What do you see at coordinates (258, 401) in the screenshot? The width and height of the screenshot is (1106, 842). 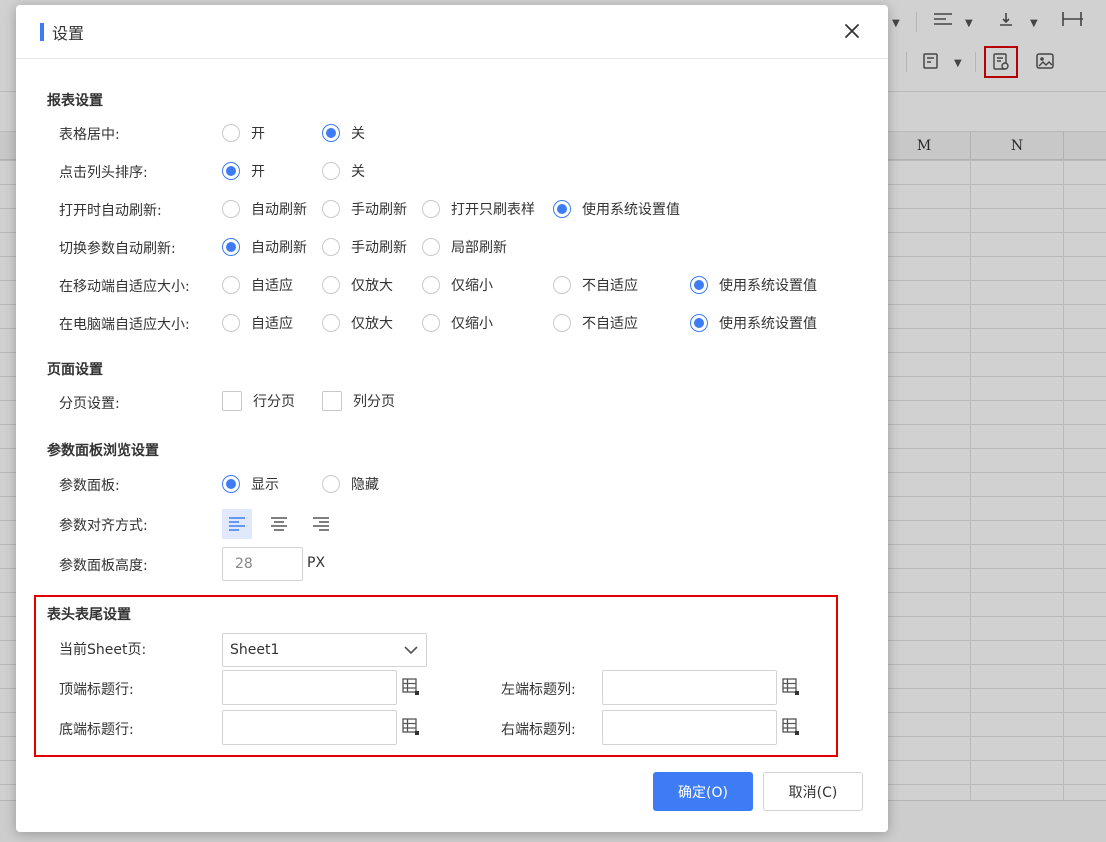 I see `row-paging-checkbox: 行分页` at bounding box center [258, 401].